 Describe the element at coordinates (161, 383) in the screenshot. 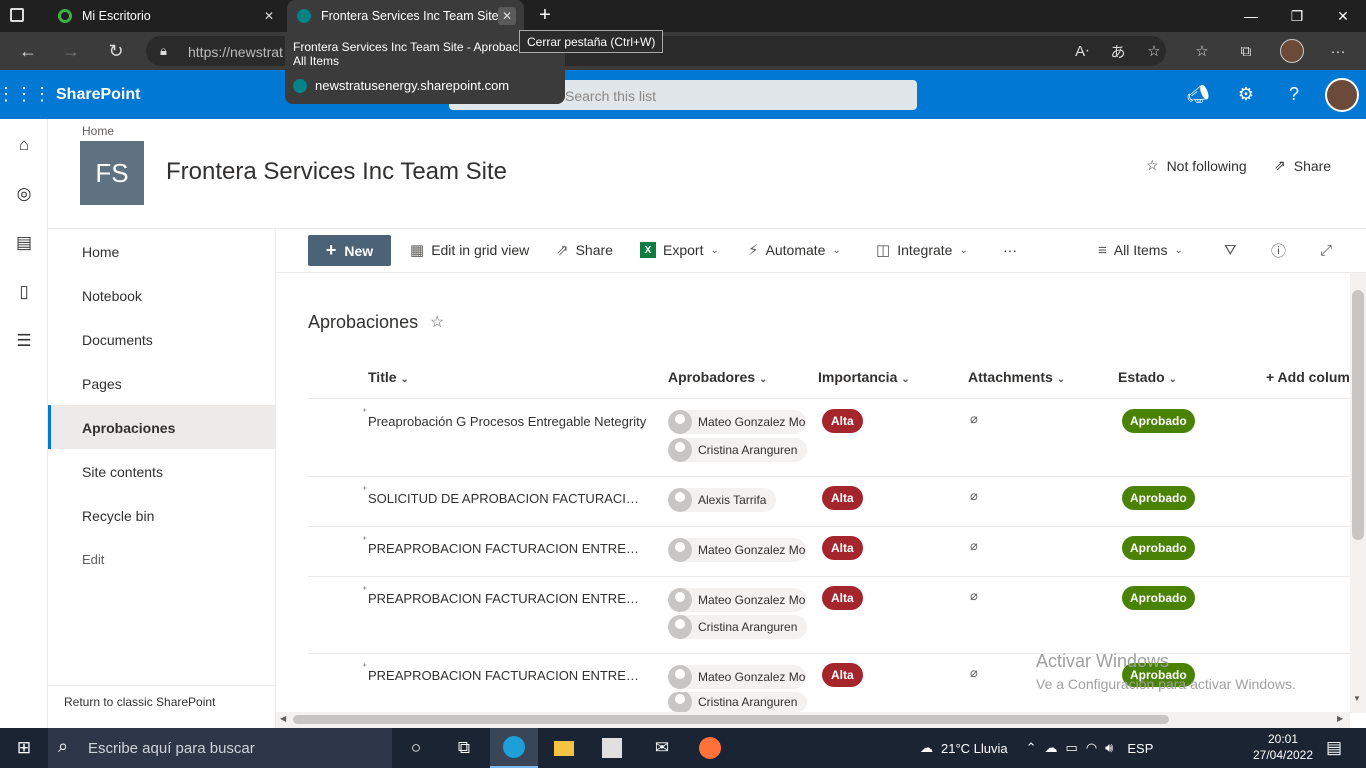

I see `nav-item-pages: Pages` at that location.